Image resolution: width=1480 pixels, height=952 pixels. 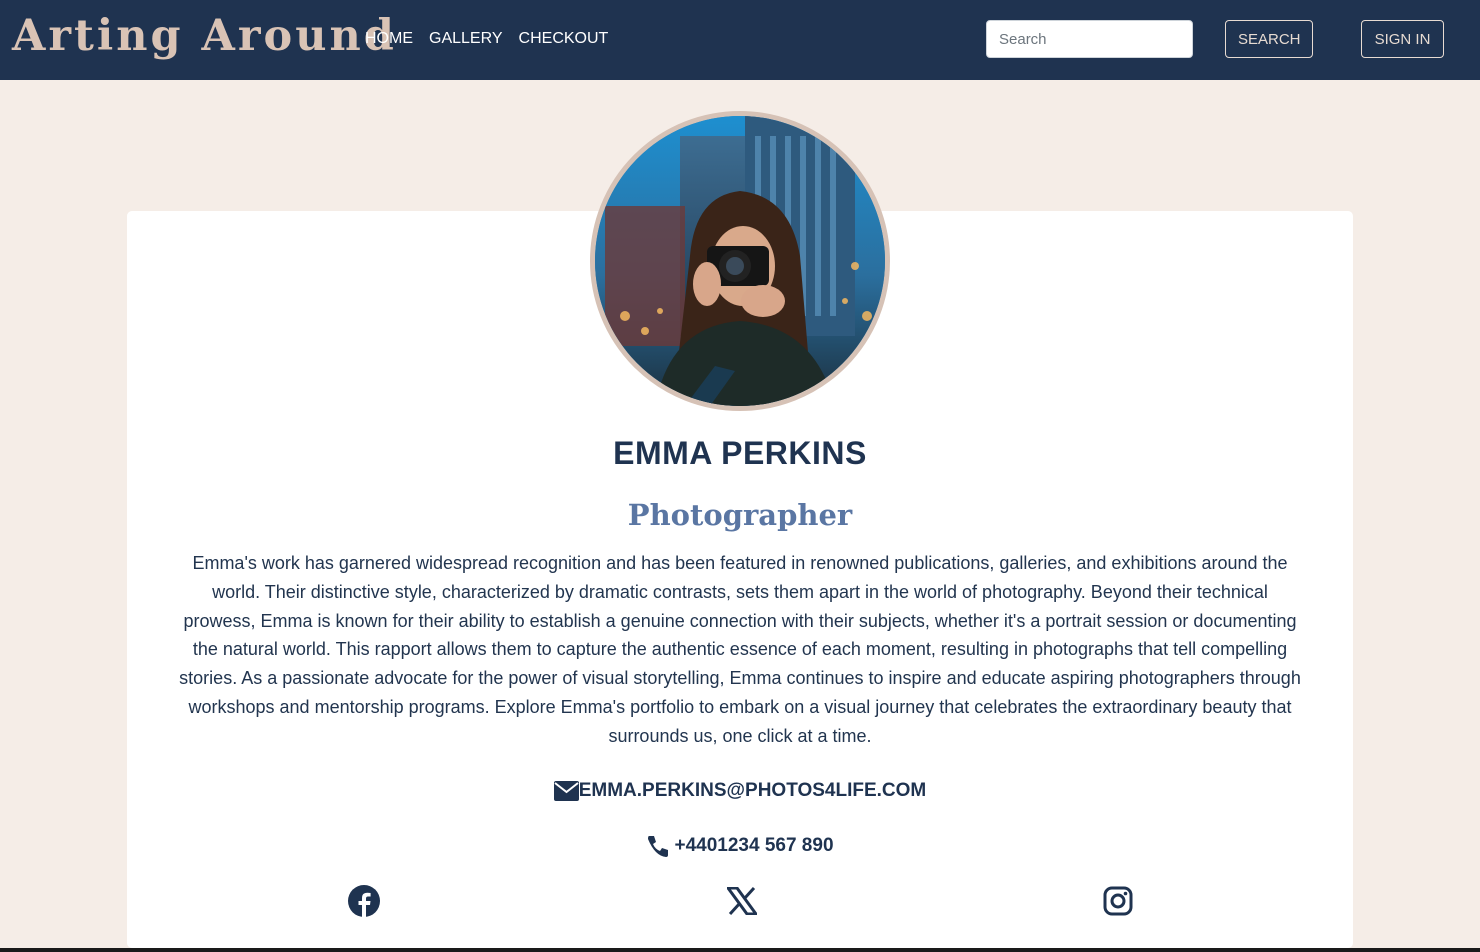 I want to click on phone-icon, so click(x=658, y=846).